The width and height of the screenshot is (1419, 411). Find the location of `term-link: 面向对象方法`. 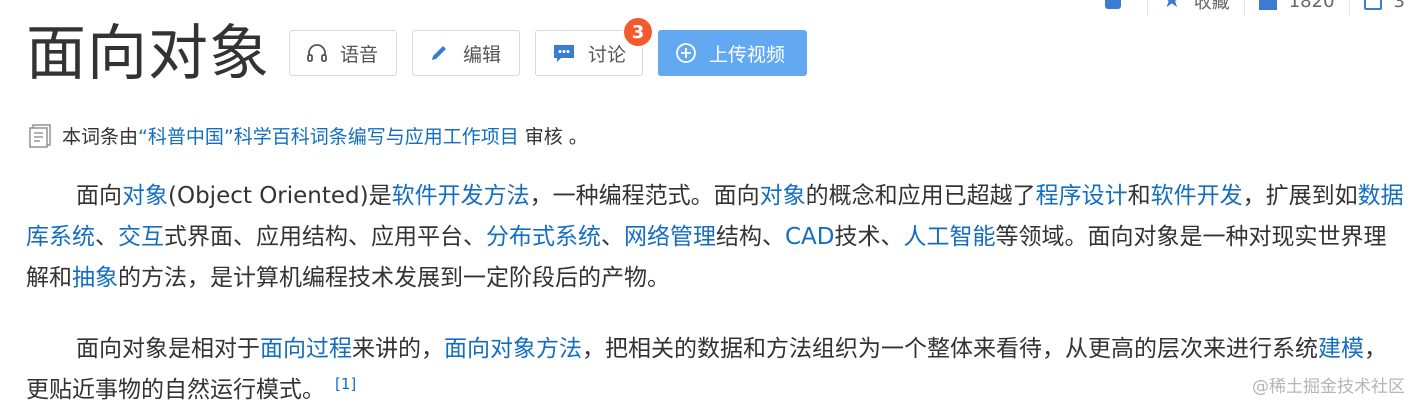

term-link: 面向对象方法 is located at coordinates (513, 349).